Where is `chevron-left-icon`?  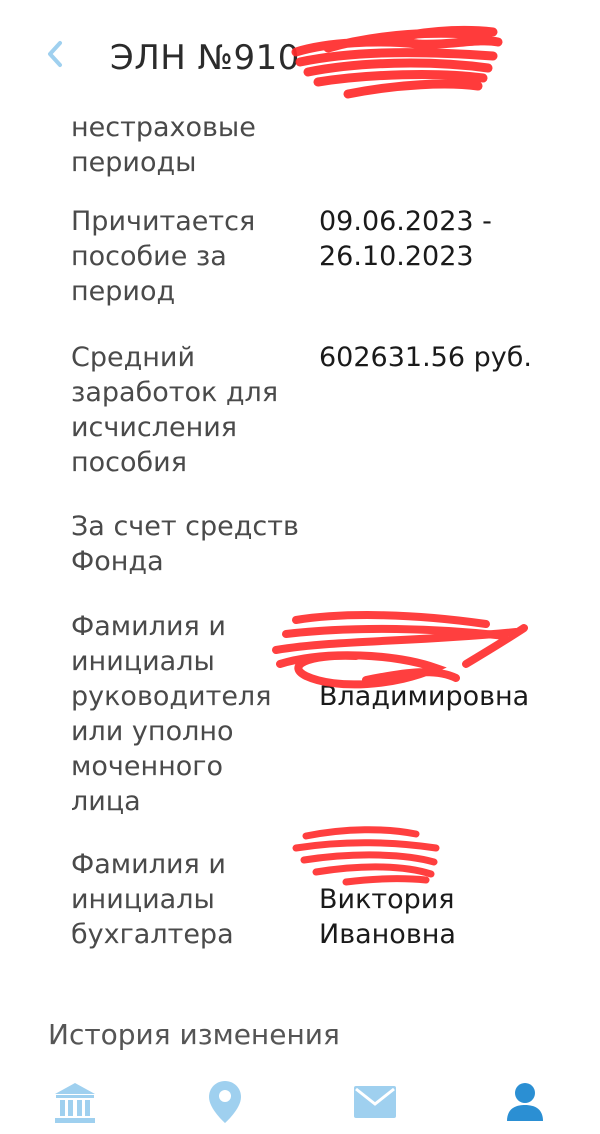
chevron-left-icon is located at coordinates (55, 54).